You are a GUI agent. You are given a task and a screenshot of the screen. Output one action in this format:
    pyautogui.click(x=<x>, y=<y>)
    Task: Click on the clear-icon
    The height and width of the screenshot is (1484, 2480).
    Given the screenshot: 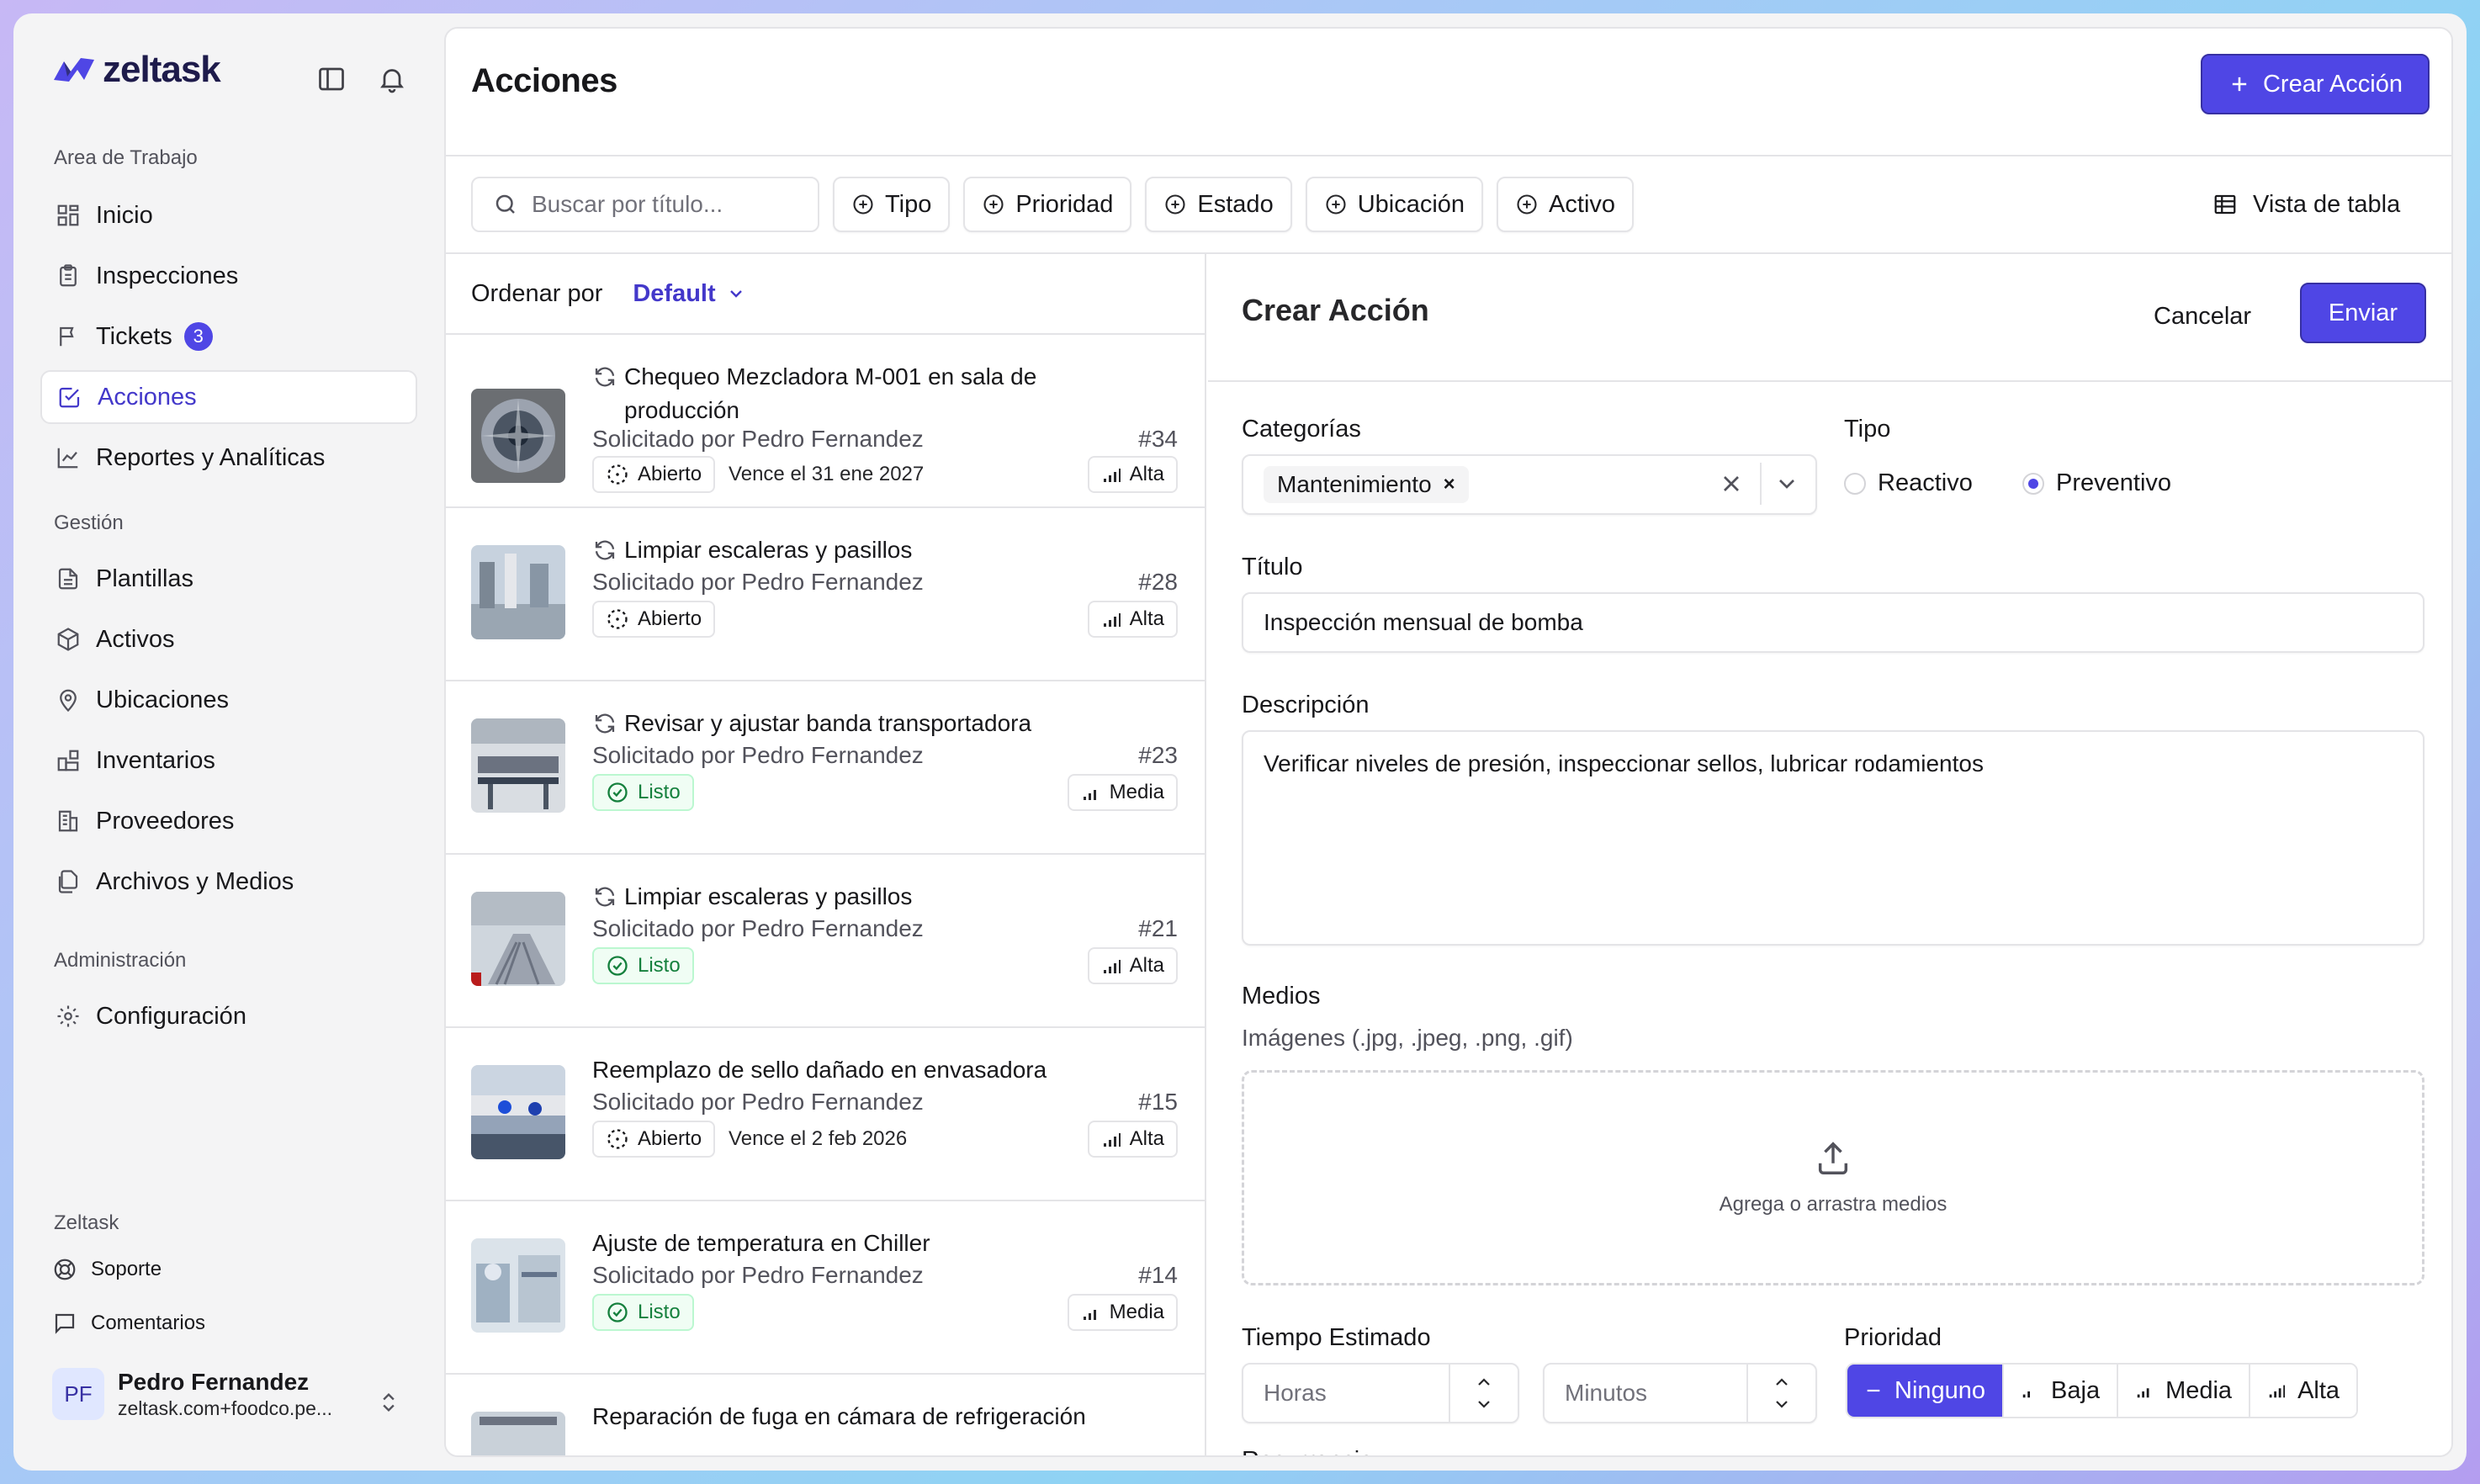 What is the action you would take?
    pyautogui.click(x=1731, y=483)
    